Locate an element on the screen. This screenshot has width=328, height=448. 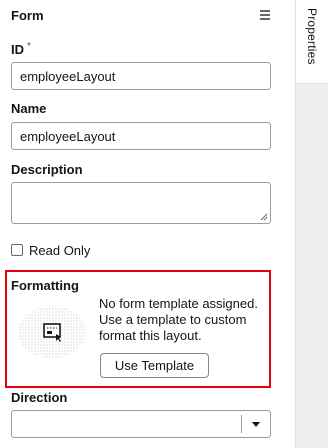
formatting-title: Formatting is located at coordinates (45, 285).